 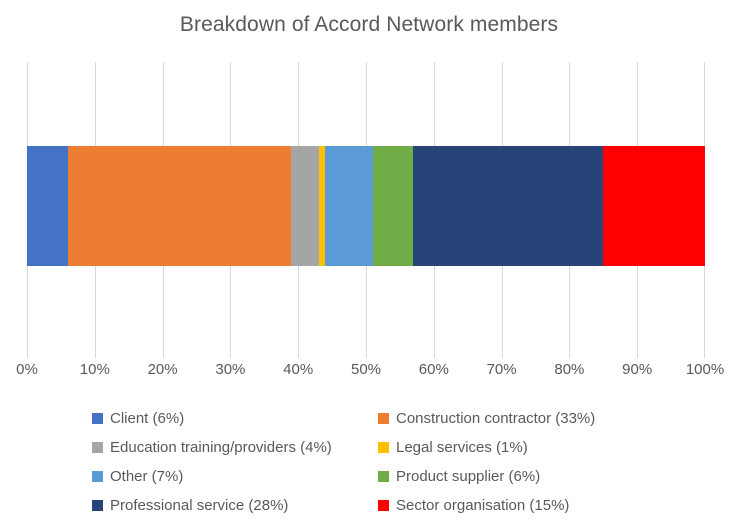 I want to click on legend-item: Construction contractor (33%), so click(x=521, y=418).